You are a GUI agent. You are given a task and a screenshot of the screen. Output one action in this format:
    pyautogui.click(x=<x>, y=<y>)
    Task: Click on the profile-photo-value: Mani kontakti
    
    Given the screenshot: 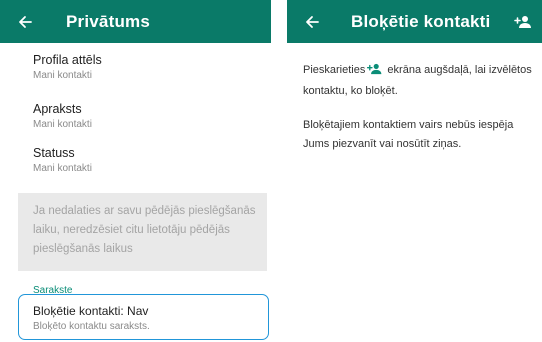 What is the action you would take?
    pyautogui.click(x=62, y=75)
    